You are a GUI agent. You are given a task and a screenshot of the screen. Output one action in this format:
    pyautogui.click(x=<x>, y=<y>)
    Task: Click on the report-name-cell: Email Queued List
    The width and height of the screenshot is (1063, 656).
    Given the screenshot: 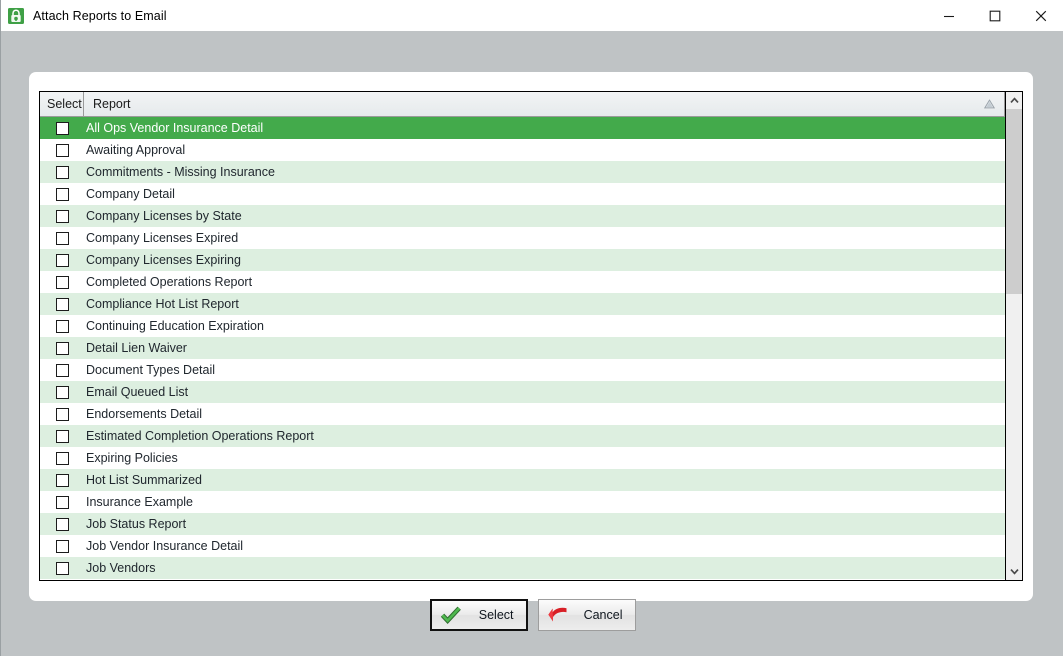 What is the action you would take?
    pyautogui.click(x=137, y=392)
    